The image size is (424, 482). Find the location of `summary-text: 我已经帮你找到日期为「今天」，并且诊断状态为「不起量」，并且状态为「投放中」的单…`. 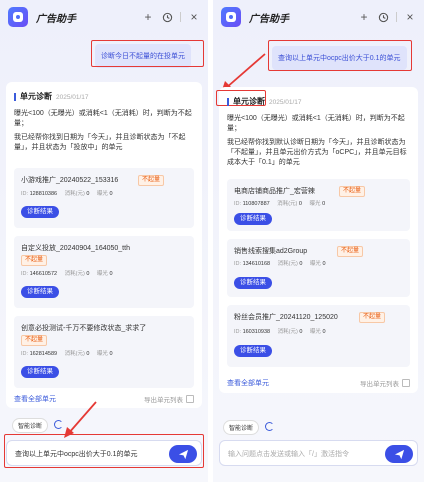

summary-text: 我已经帮你找到日期为「今天」，并且诊断状态为「不起量」，并且状态为「投放中」的单… is located at coordinates (100, 142).